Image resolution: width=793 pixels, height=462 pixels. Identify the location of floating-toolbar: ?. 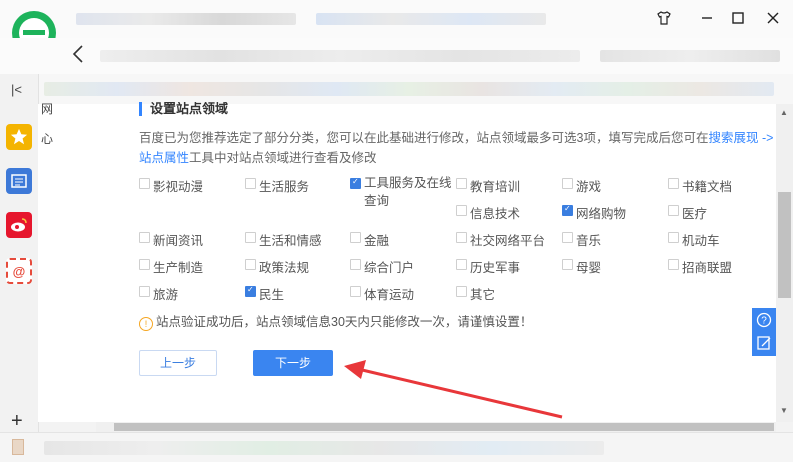
(764, 332).